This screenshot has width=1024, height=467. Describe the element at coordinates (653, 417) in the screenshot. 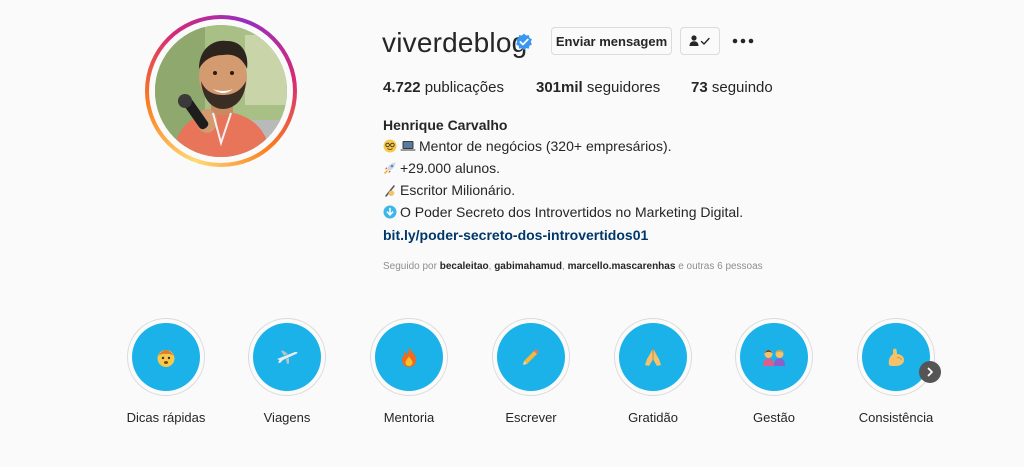

I see `highlight-label: Gratidão` at that location.